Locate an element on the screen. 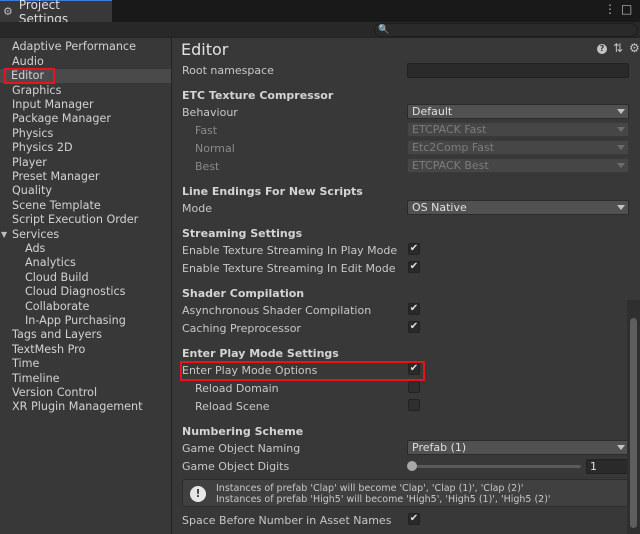  title-bar: ⚙ Project Settings ⋮ □ is located at coordinates (320, 13).